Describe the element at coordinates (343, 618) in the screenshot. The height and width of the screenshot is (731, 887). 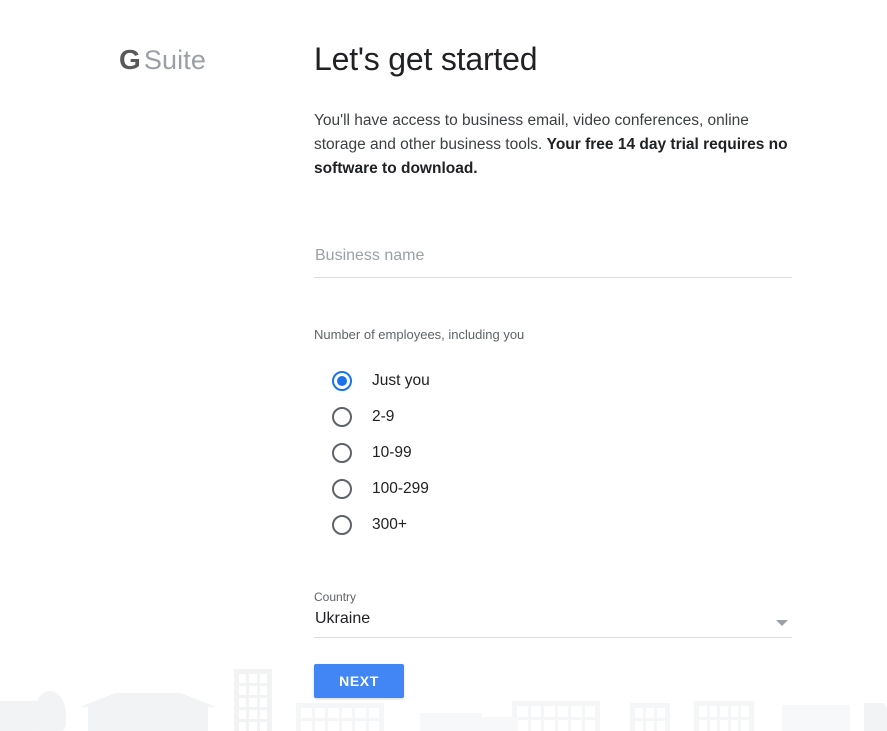
I see `country-value: Ukraine` at that location.